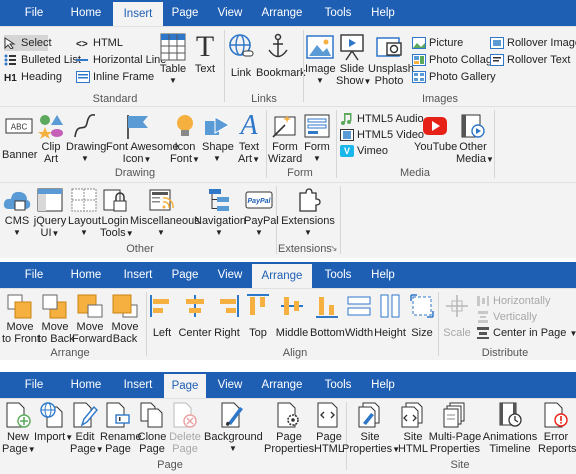  I want to click on unsplash-photo-button: Unsplash Photo, so click(391, 60).